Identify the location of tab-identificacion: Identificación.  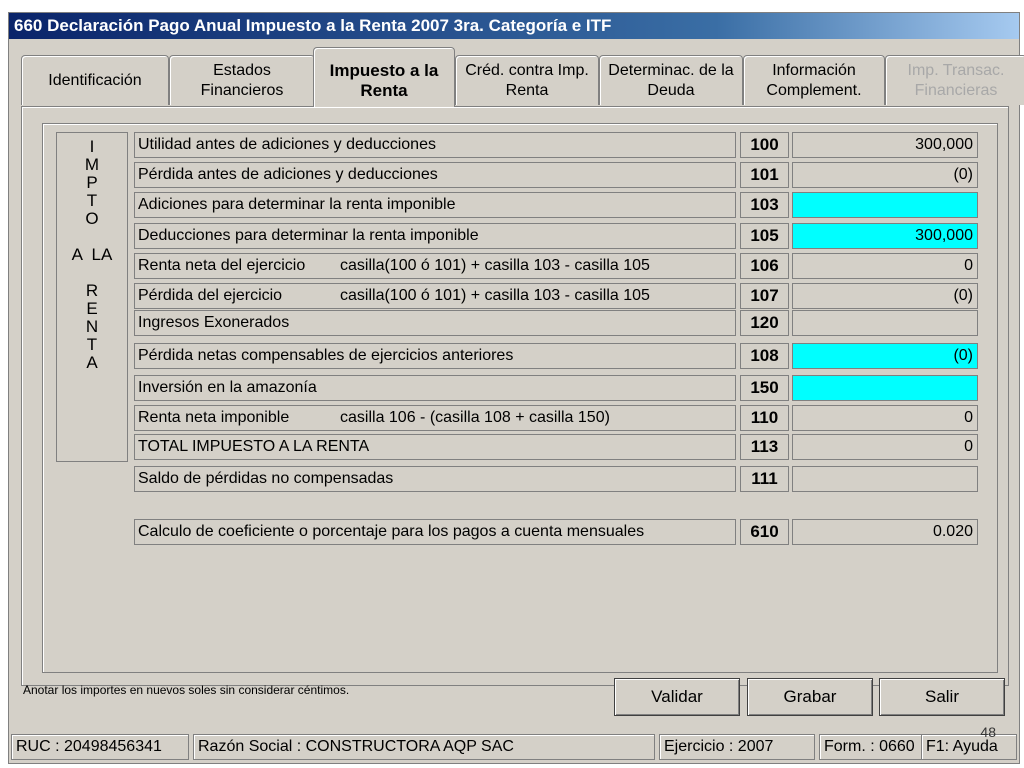
(95, 80).